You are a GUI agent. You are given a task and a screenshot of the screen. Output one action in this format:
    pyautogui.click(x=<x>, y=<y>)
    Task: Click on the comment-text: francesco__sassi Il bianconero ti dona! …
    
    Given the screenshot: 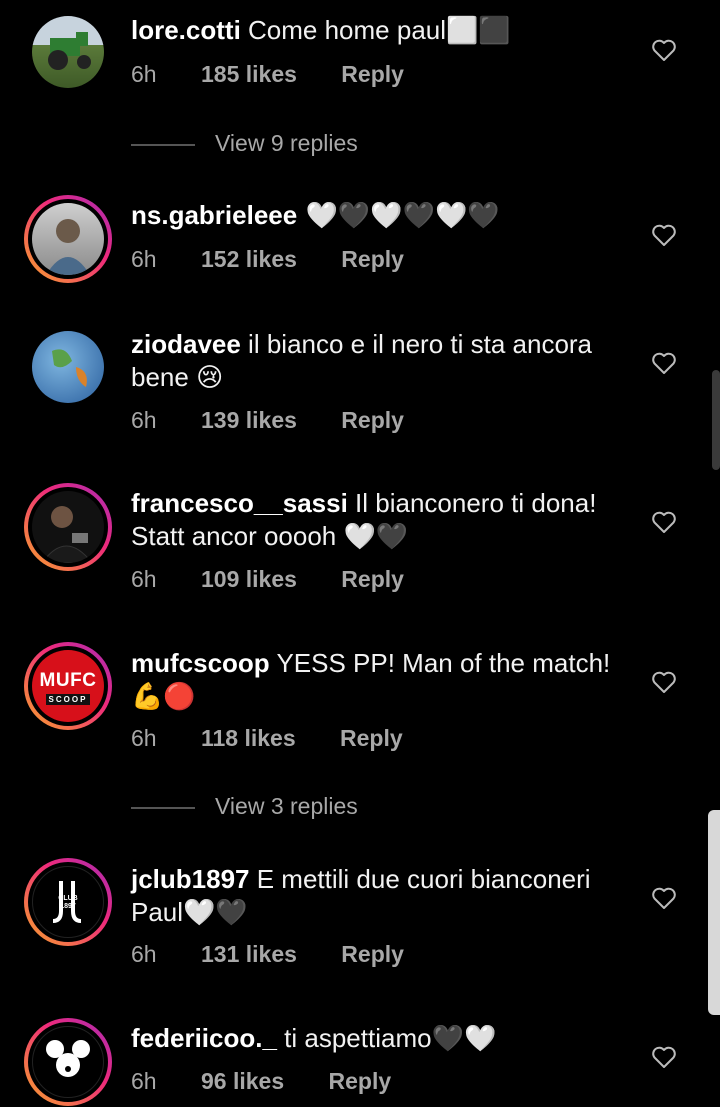 What is the action you would take?
    pyautogui.click(x=381, y=520)
    